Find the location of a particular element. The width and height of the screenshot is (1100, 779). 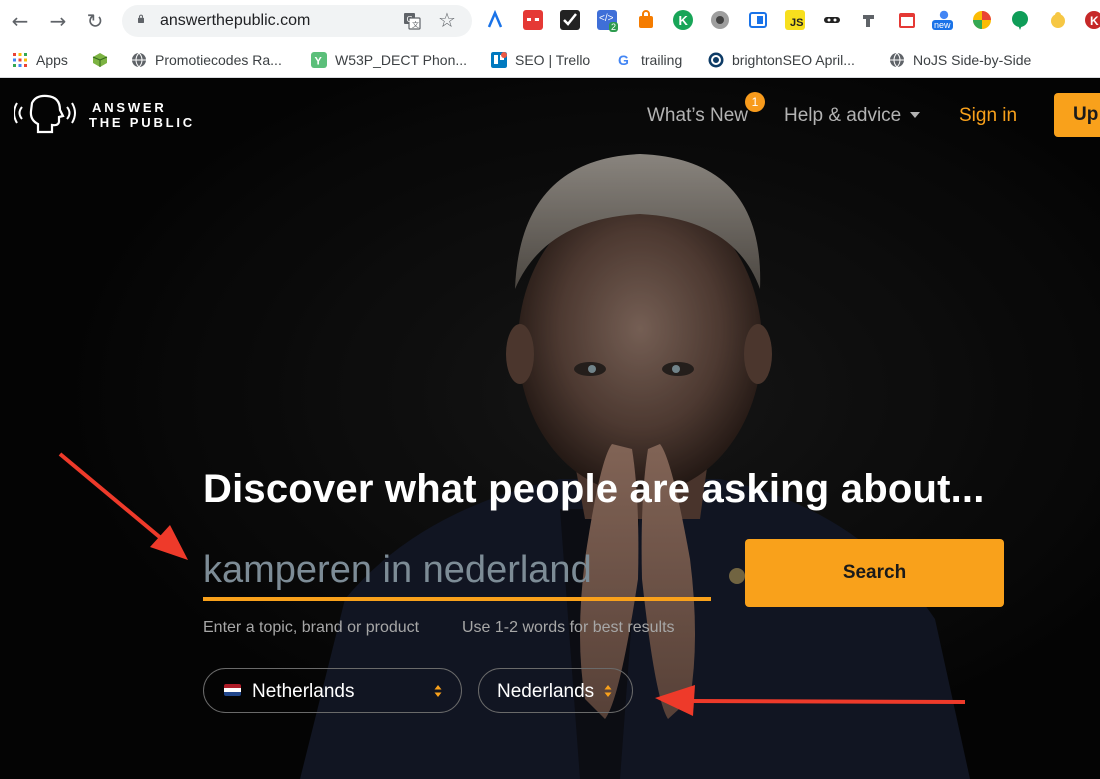

country-select-value: Netherlands is located at coordinates (303, 691).